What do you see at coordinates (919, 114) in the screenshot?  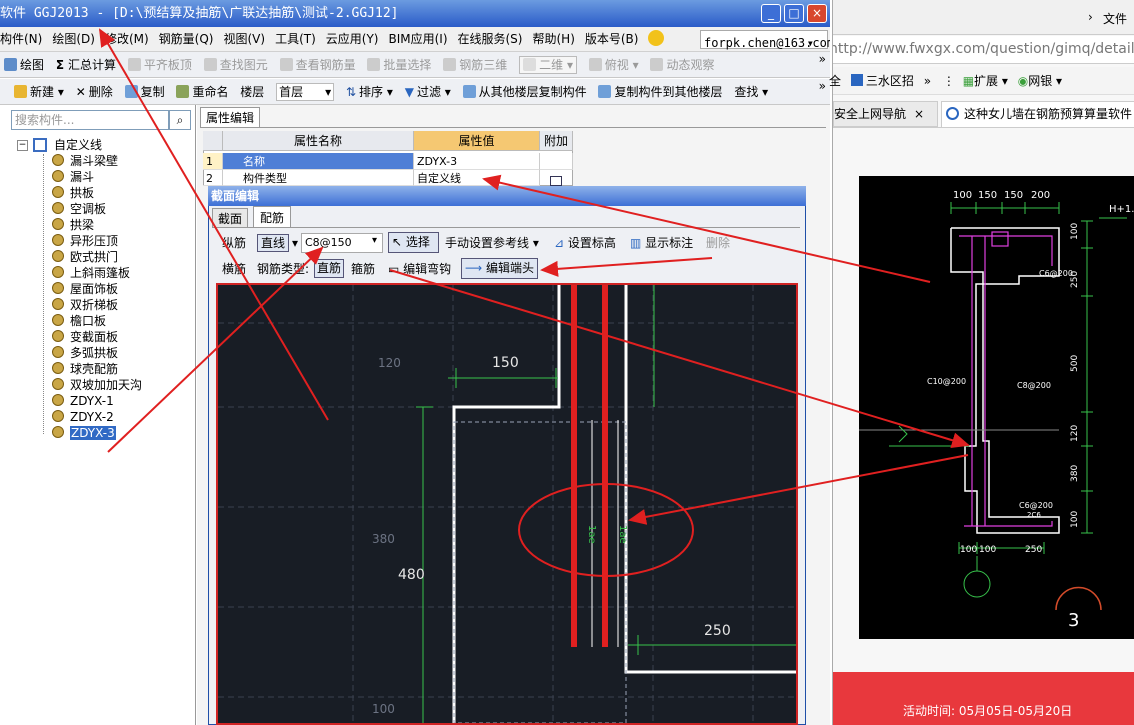 I see `close-icon: ×` at bounding box center [919, 114].